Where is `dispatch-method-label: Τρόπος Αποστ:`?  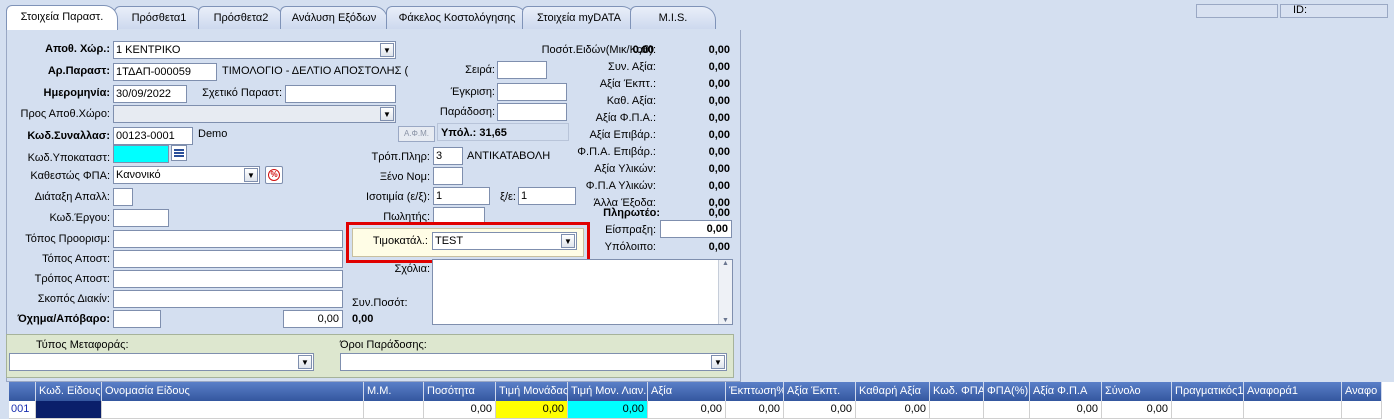
dispatch-method-label: Τρόπος Αποστ: is located at coordinates (72, 279).